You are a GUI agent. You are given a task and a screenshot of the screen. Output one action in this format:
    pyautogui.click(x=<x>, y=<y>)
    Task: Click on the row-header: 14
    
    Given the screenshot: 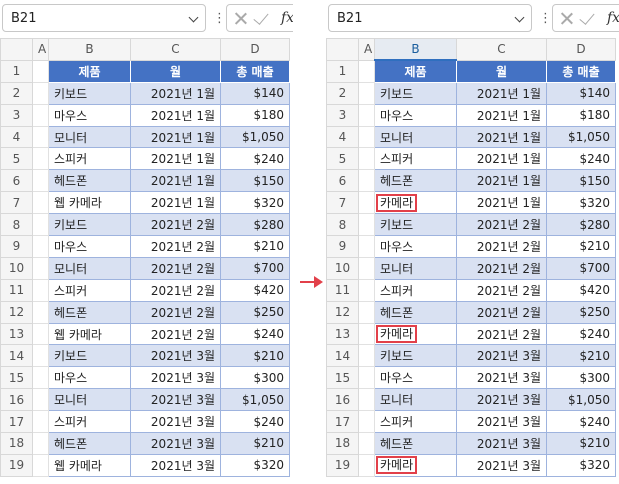 What is the action you would take?
    pyautogui.click(x=342, y=356)
    